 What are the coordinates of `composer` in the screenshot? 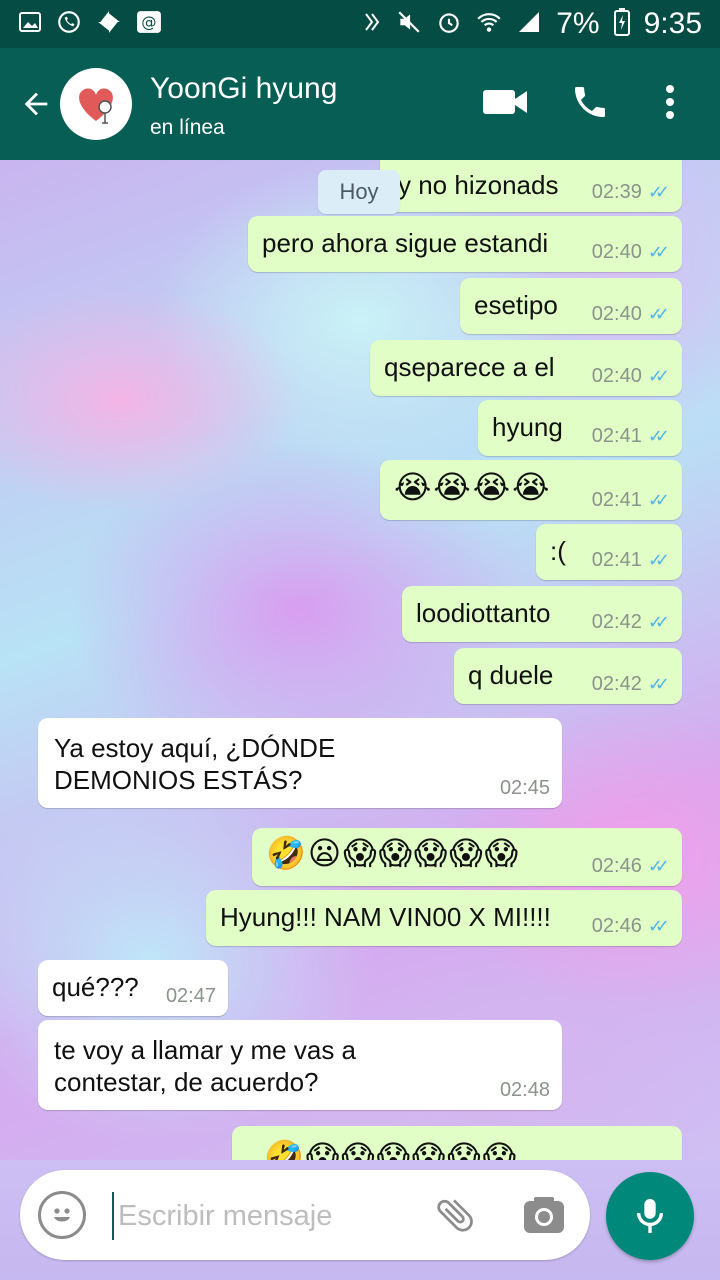 It's located at (305, 1215).